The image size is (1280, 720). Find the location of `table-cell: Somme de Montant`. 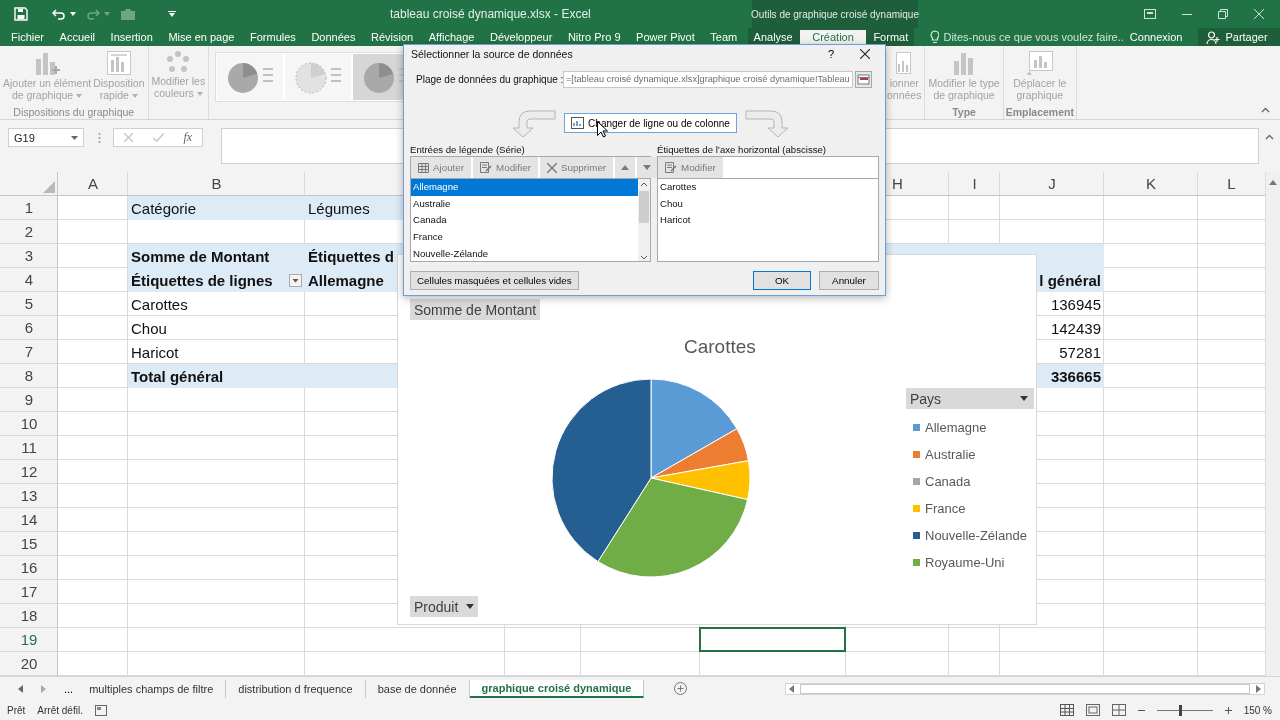

table-cell: Somme de Montant is located at coordinates (216, 256).